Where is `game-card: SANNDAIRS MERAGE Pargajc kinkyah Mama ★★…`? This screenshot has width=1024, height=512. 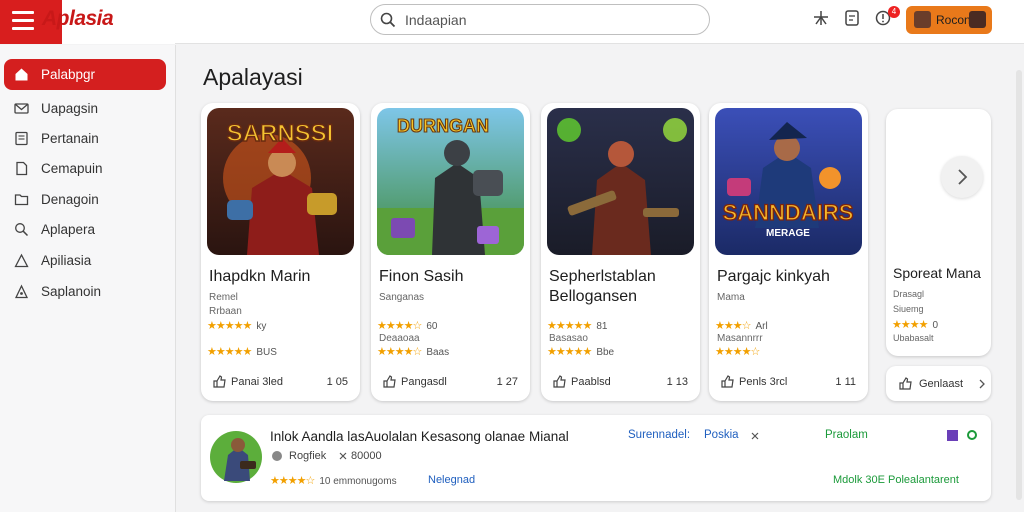
game-card: SANNDAIRS MERAGE Pargajc kinkyah Mama ★★… is located at coordinates (788, 252).